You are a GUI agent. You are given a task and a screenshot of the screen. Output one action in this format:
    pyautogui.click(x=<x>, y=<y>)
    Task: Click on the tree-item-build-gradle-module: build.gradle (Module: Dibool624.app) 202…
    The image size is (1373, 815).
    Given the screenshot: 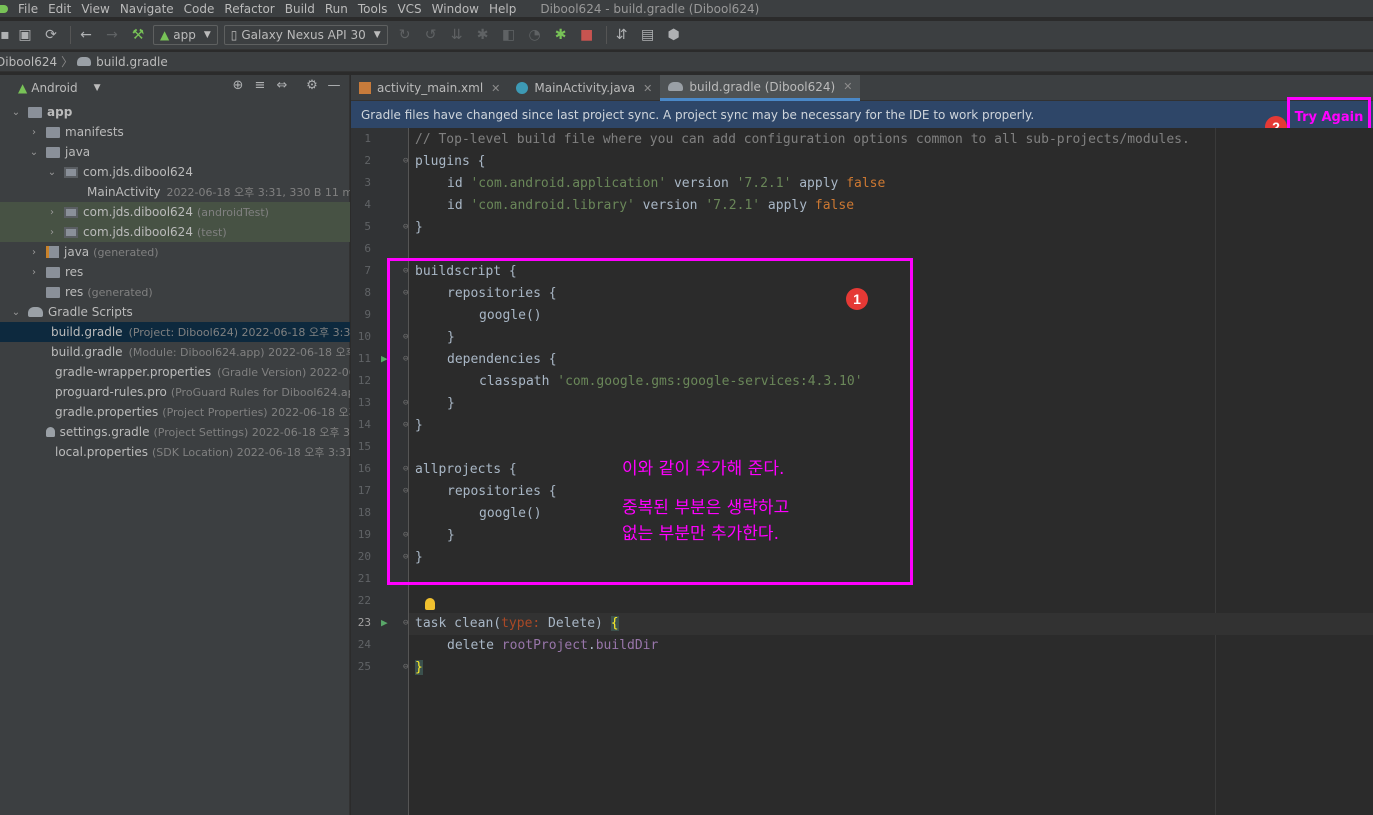 What is the action you would take?
    pyautogui.click(x=175, y=352)
    